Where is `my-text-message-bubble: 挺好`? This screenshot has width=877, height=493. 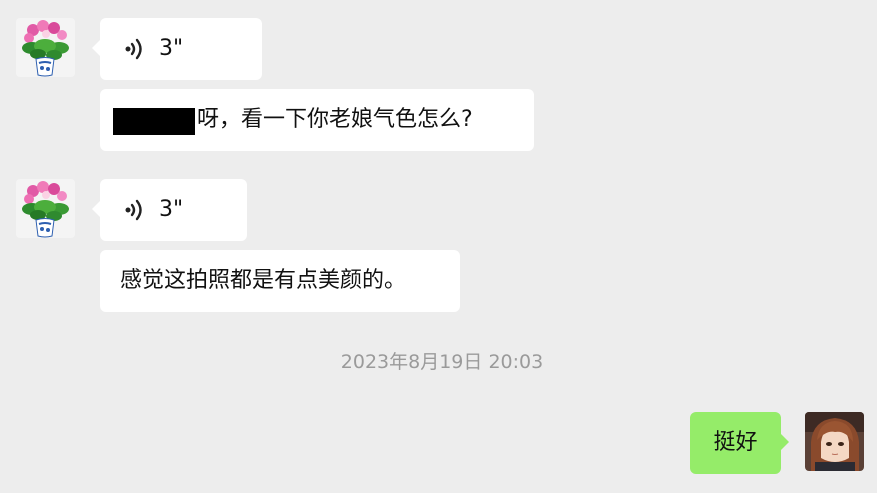
my-text-message-bubble: 挺好 is located at coordinates (739, 443).